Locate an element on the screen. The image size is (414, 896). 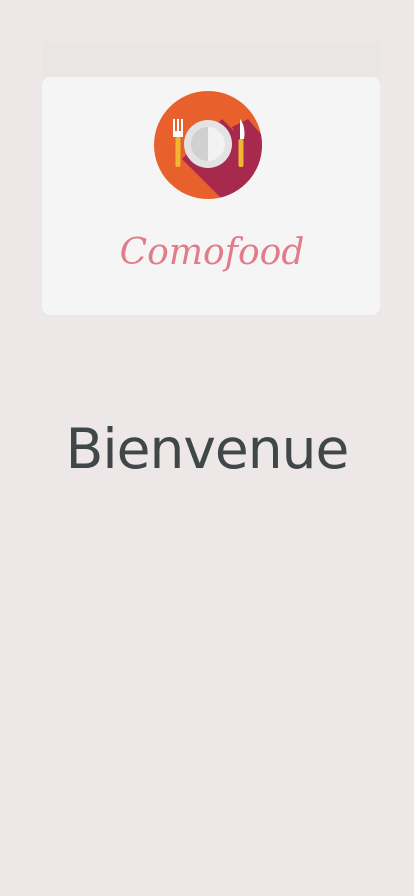
brand-name: Comofood is located at coordinates (212, 252).